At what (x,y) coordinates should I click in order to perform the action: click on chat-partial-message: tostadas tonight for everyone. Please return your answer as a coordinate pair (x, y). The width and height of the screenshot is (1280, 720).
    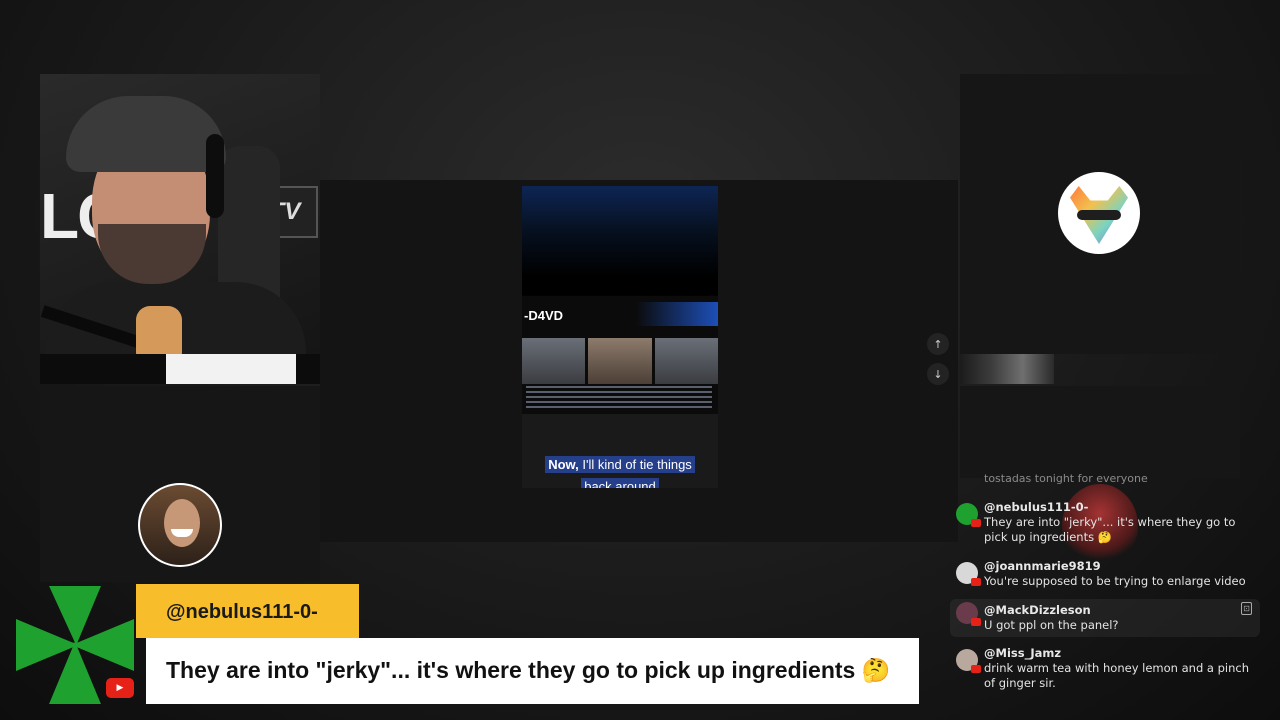
    Looking at the image, I should click on (1066, 478).